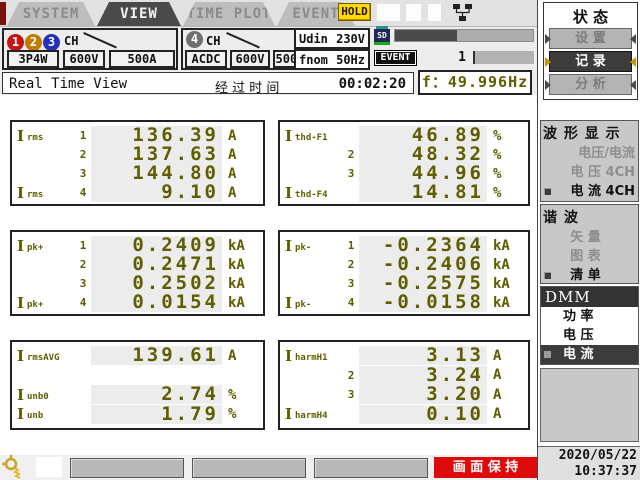 The image size is (640, 480). What do you see at coordinates (589, 153) in the screenshot?
I see `menu-item: 电压/电流` at bounding box center [589, 153].